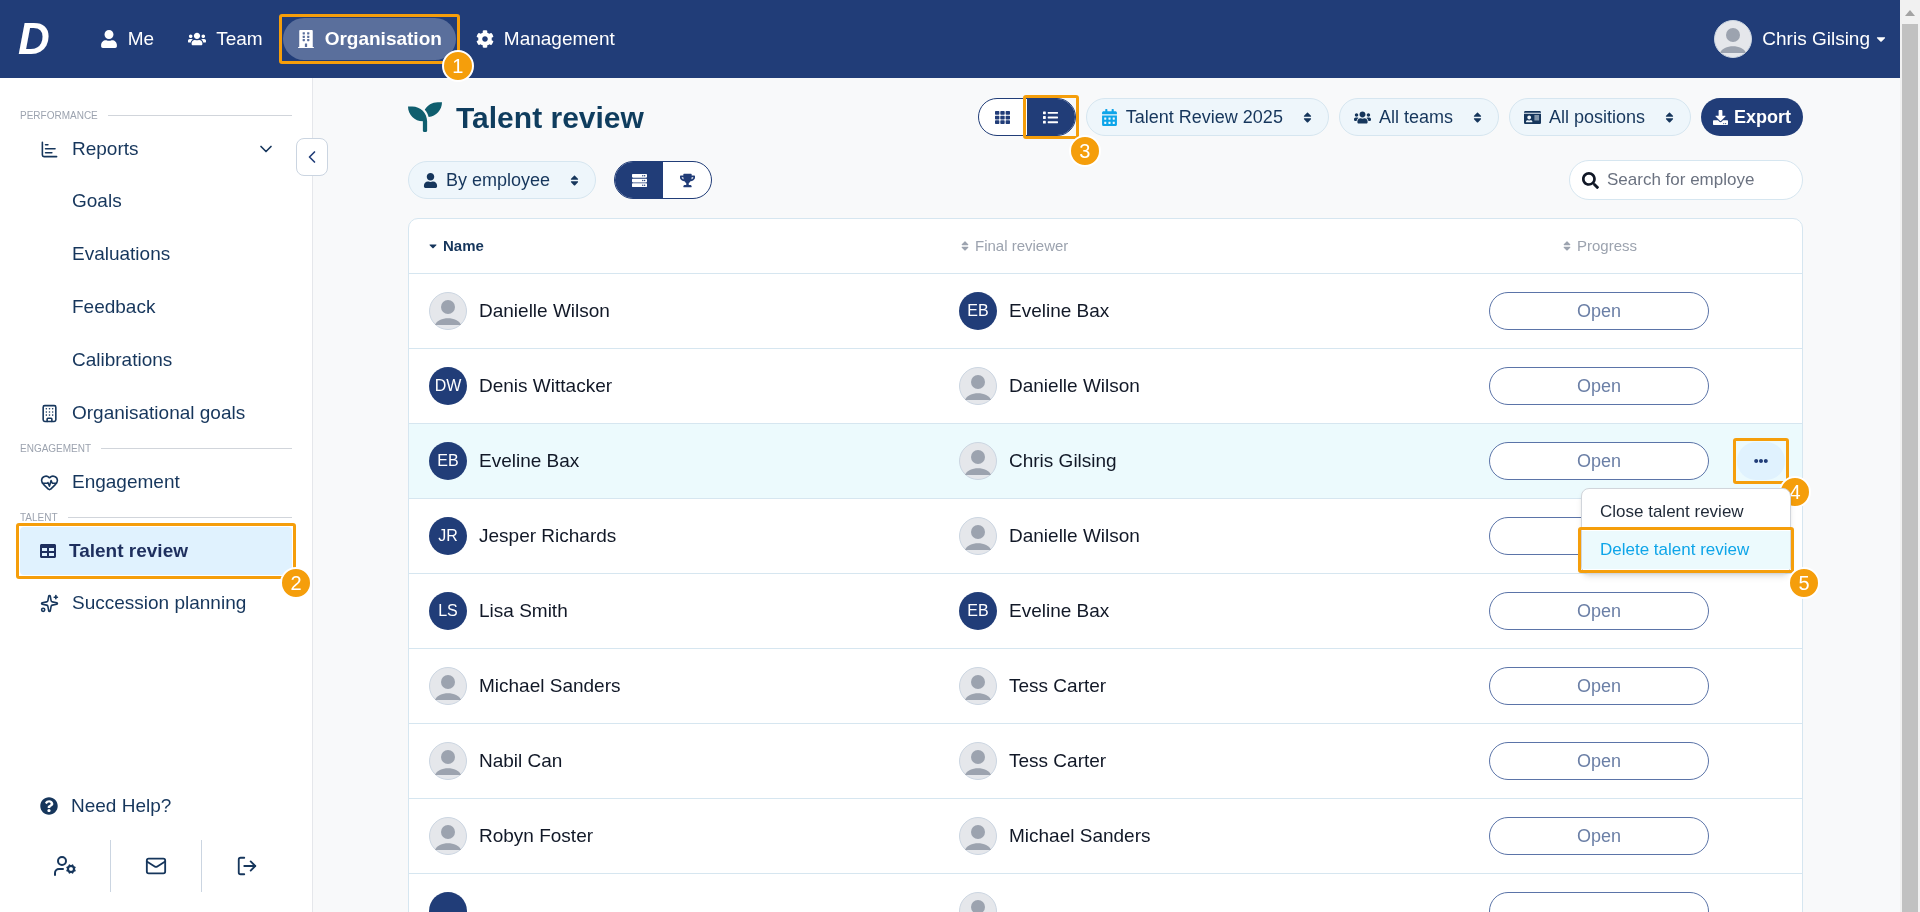 The image size is (1920, 912). What do you see at coordinates (1698, 180) in the screenshot?
I see `search-input: Search for employe` at bounding box center [1698, 180].